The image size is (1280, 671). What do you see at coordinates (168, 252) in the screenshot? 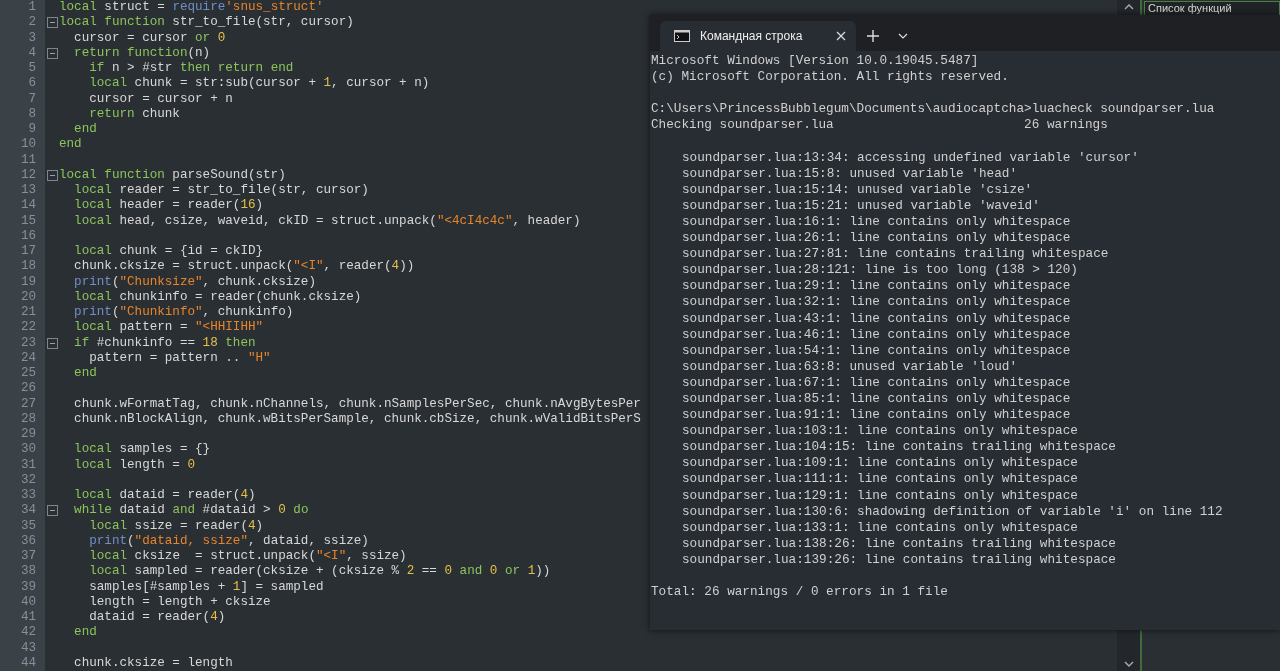
I see `code-line: local chunk = {id = ckID}` at bounding box center [168, 252].